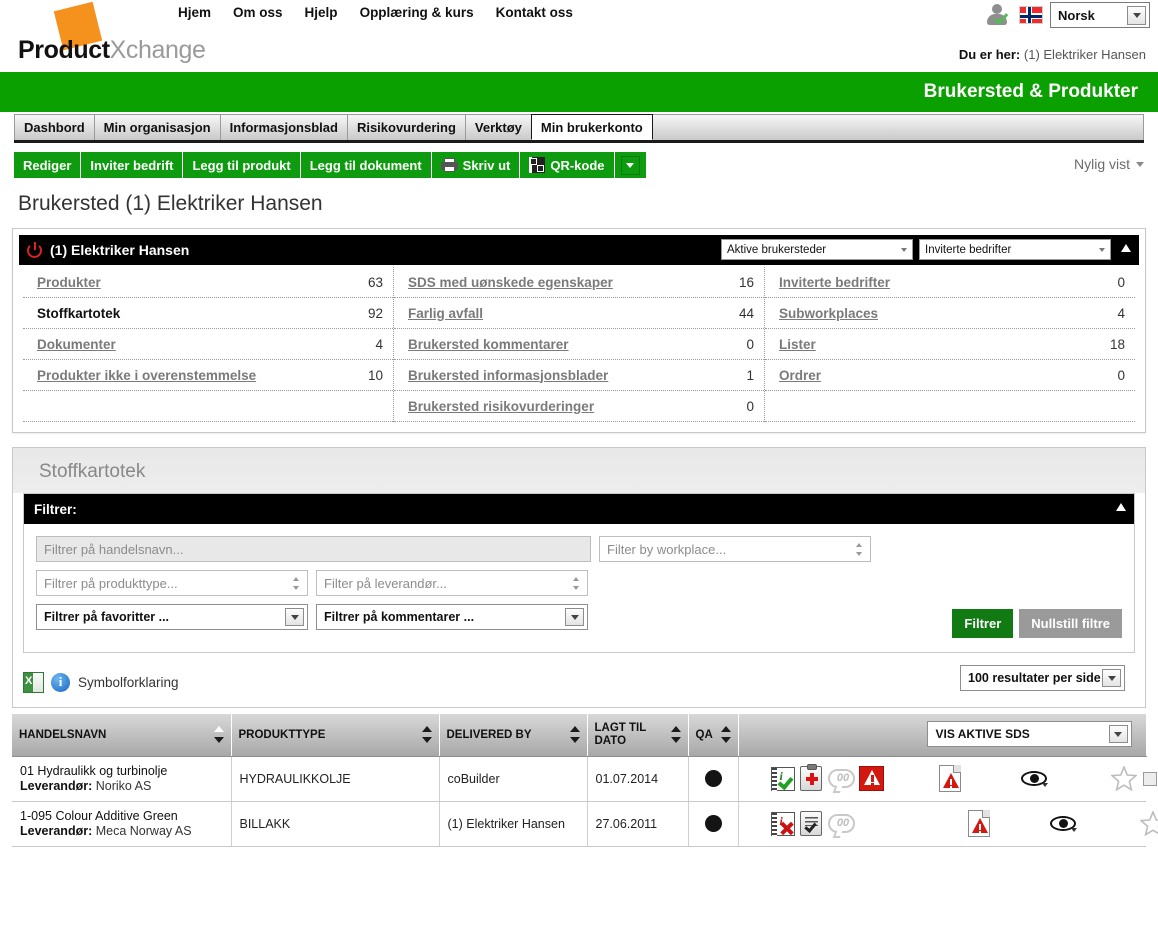 The width and height of the screenshot is (1158, 927). I want to click on tab-risikovurdering: Risikovurdering, so click(406, 127).